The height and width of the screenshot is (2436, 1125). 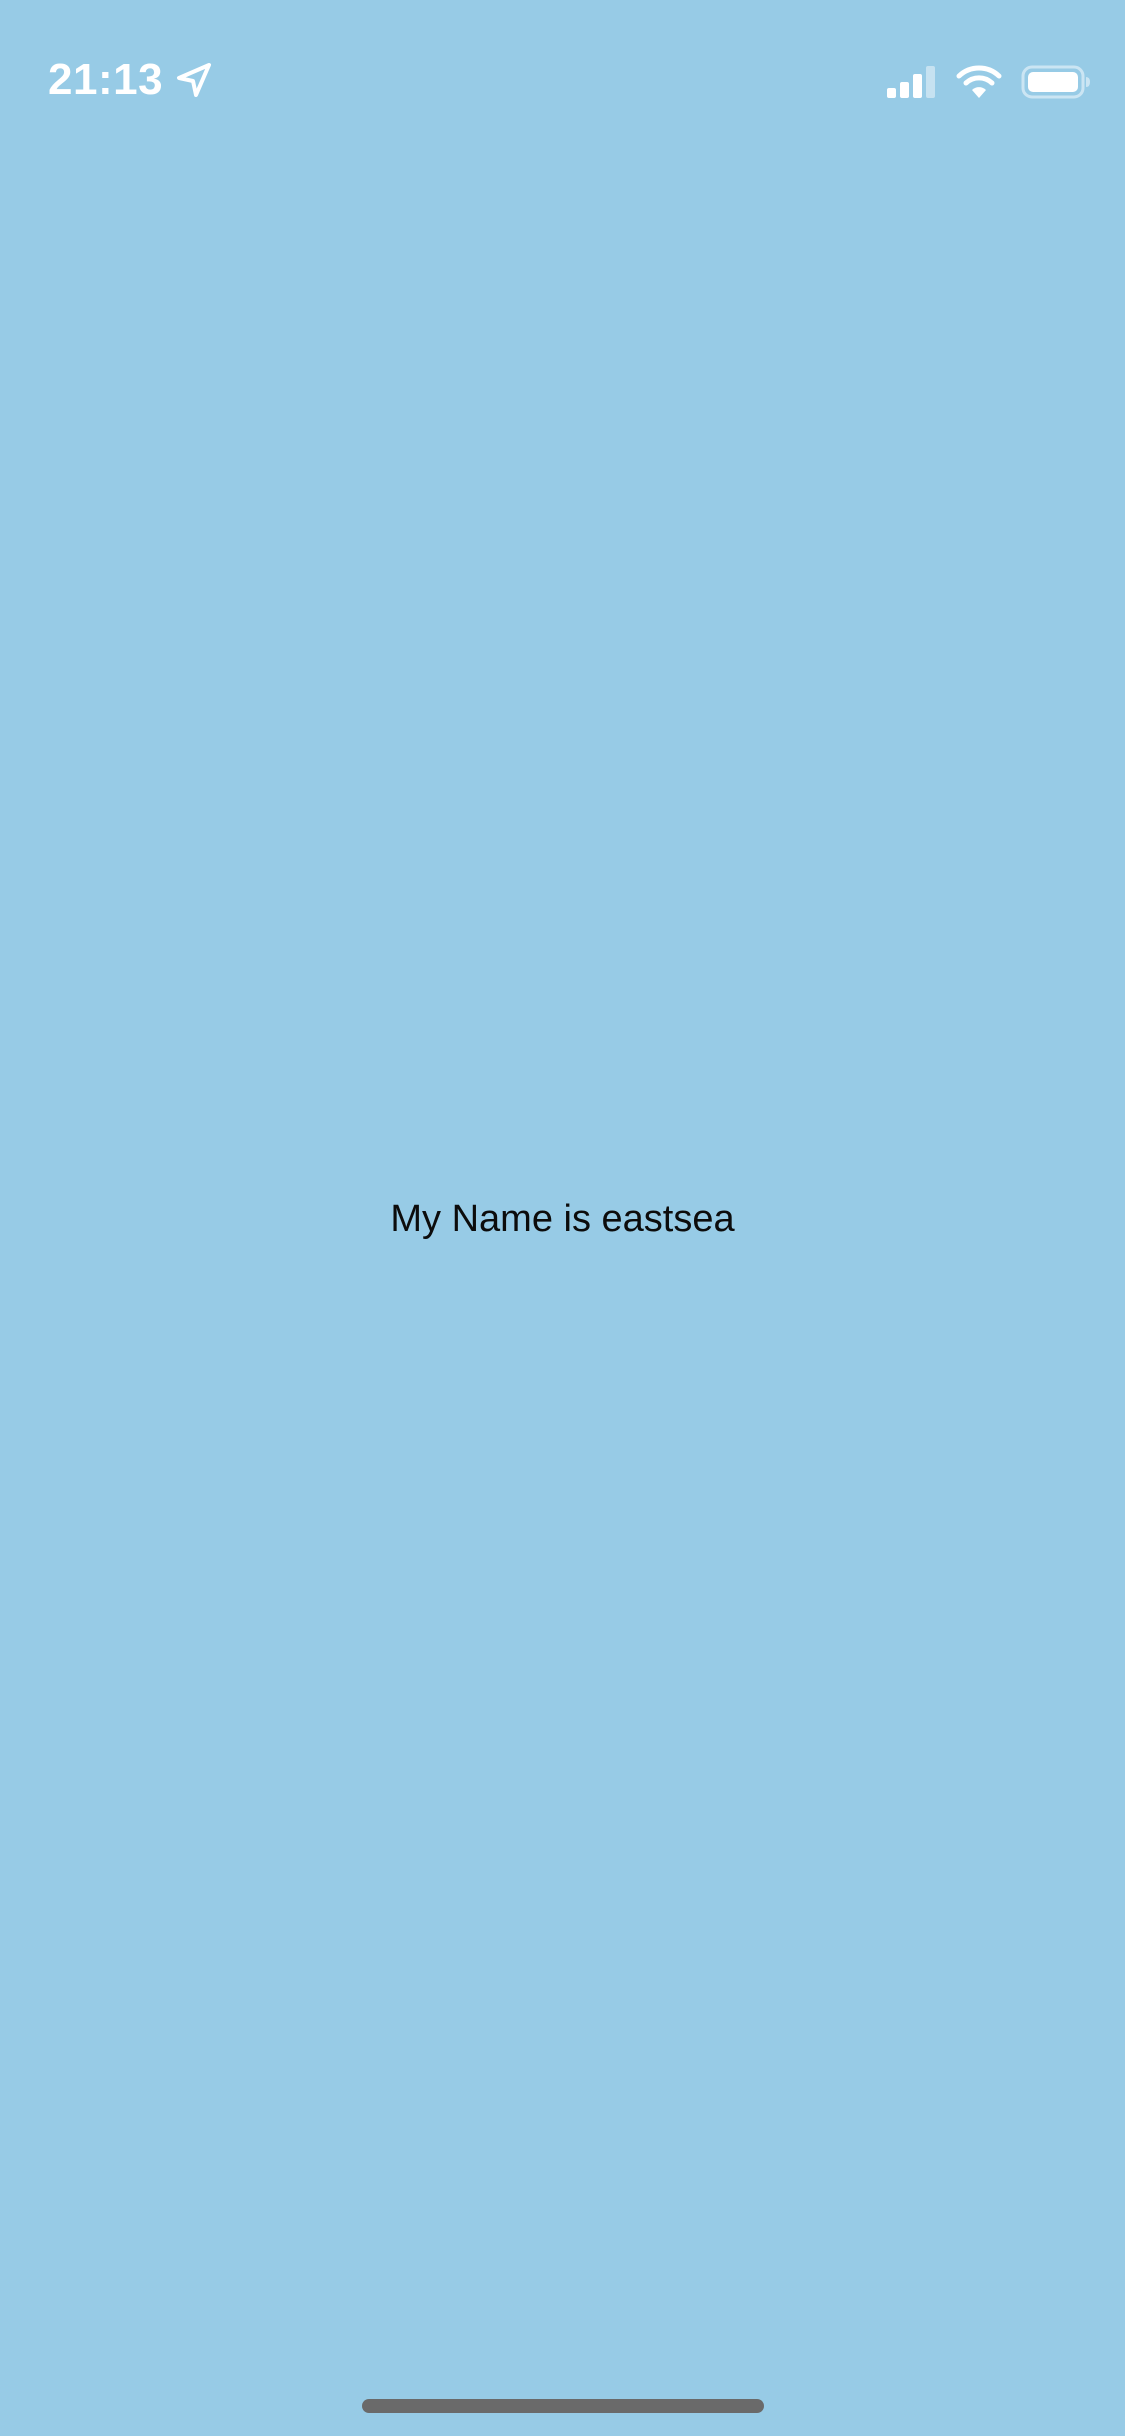 What do you see at coordinates (563, 2406) in the screenshot?
I see `home-indicator` at bounding box center [563, 2406].